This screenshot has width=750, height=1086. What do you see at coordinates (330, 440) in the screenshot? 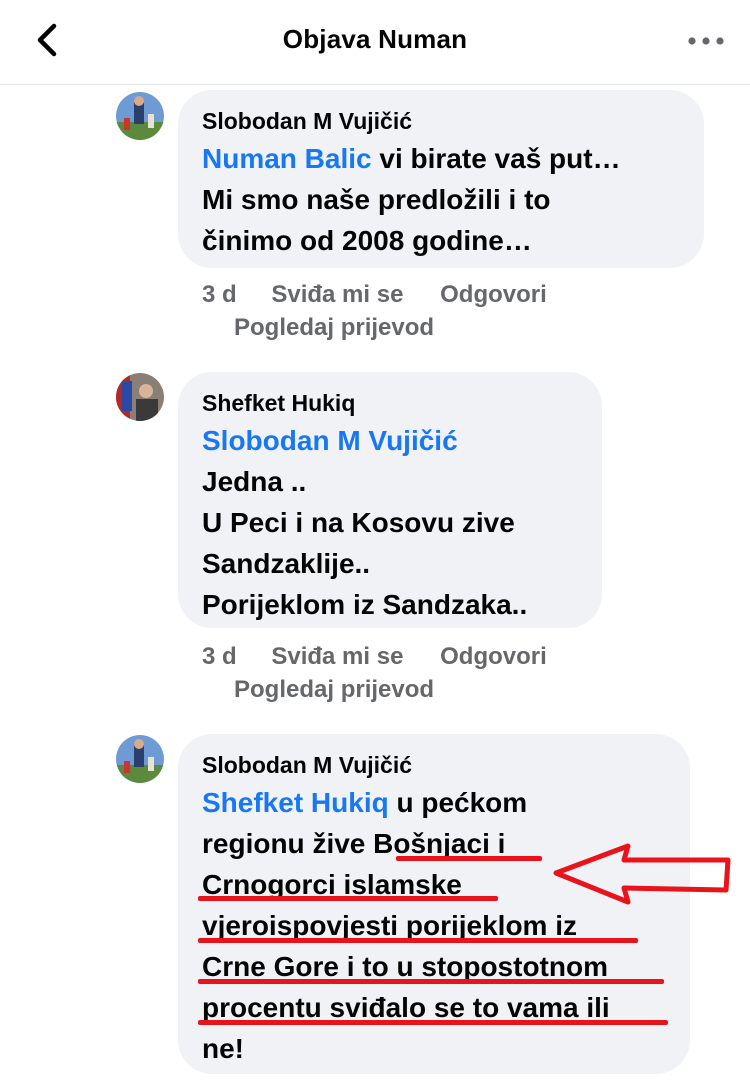
I see `mention-link: Slobodan M Vujičić` at bounding box center [330, 440].